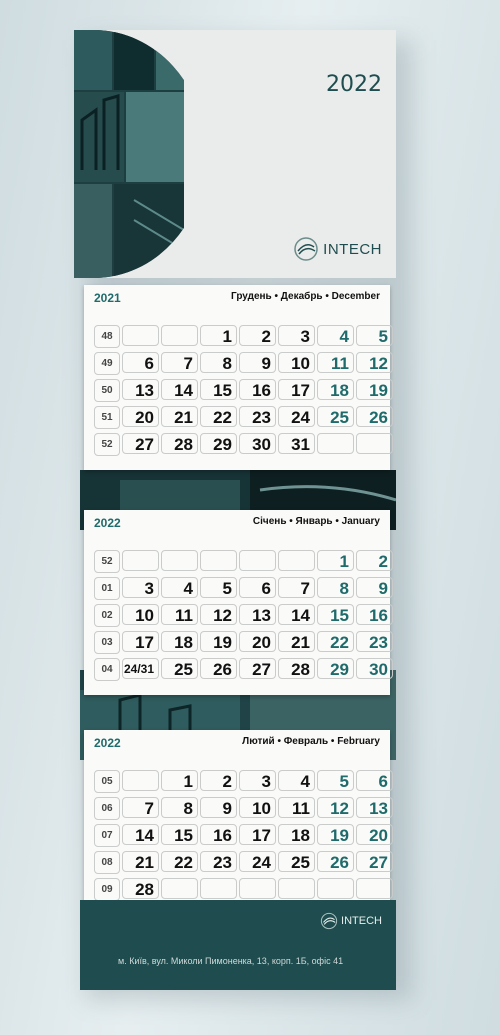 The height and width of the screenshot is (1035, 500). Describe the element at coordinates (107, 889) in the screenshot. I see `week-number: 09` at that location.